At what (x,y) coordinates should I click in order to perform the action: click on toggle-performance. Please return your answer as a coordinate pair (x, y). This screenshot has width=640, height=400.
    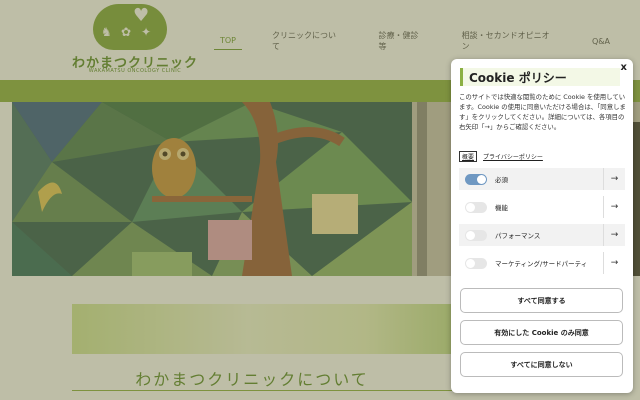
    Looking at the image, I should click on (476, 235).